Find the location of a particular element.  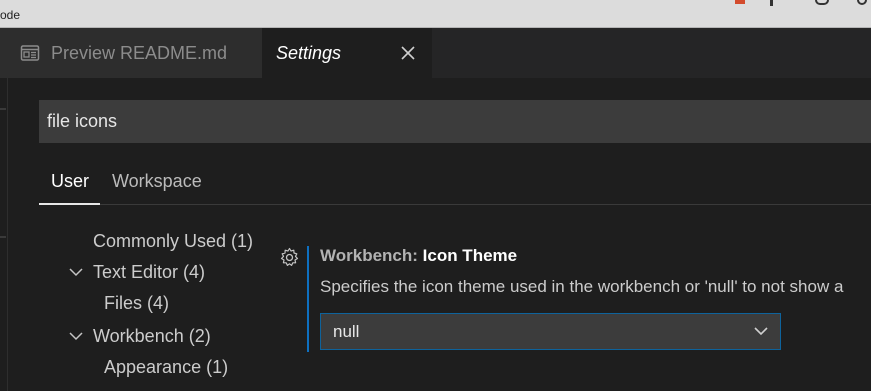

tab-user: User is located at coordinates (70, 181).